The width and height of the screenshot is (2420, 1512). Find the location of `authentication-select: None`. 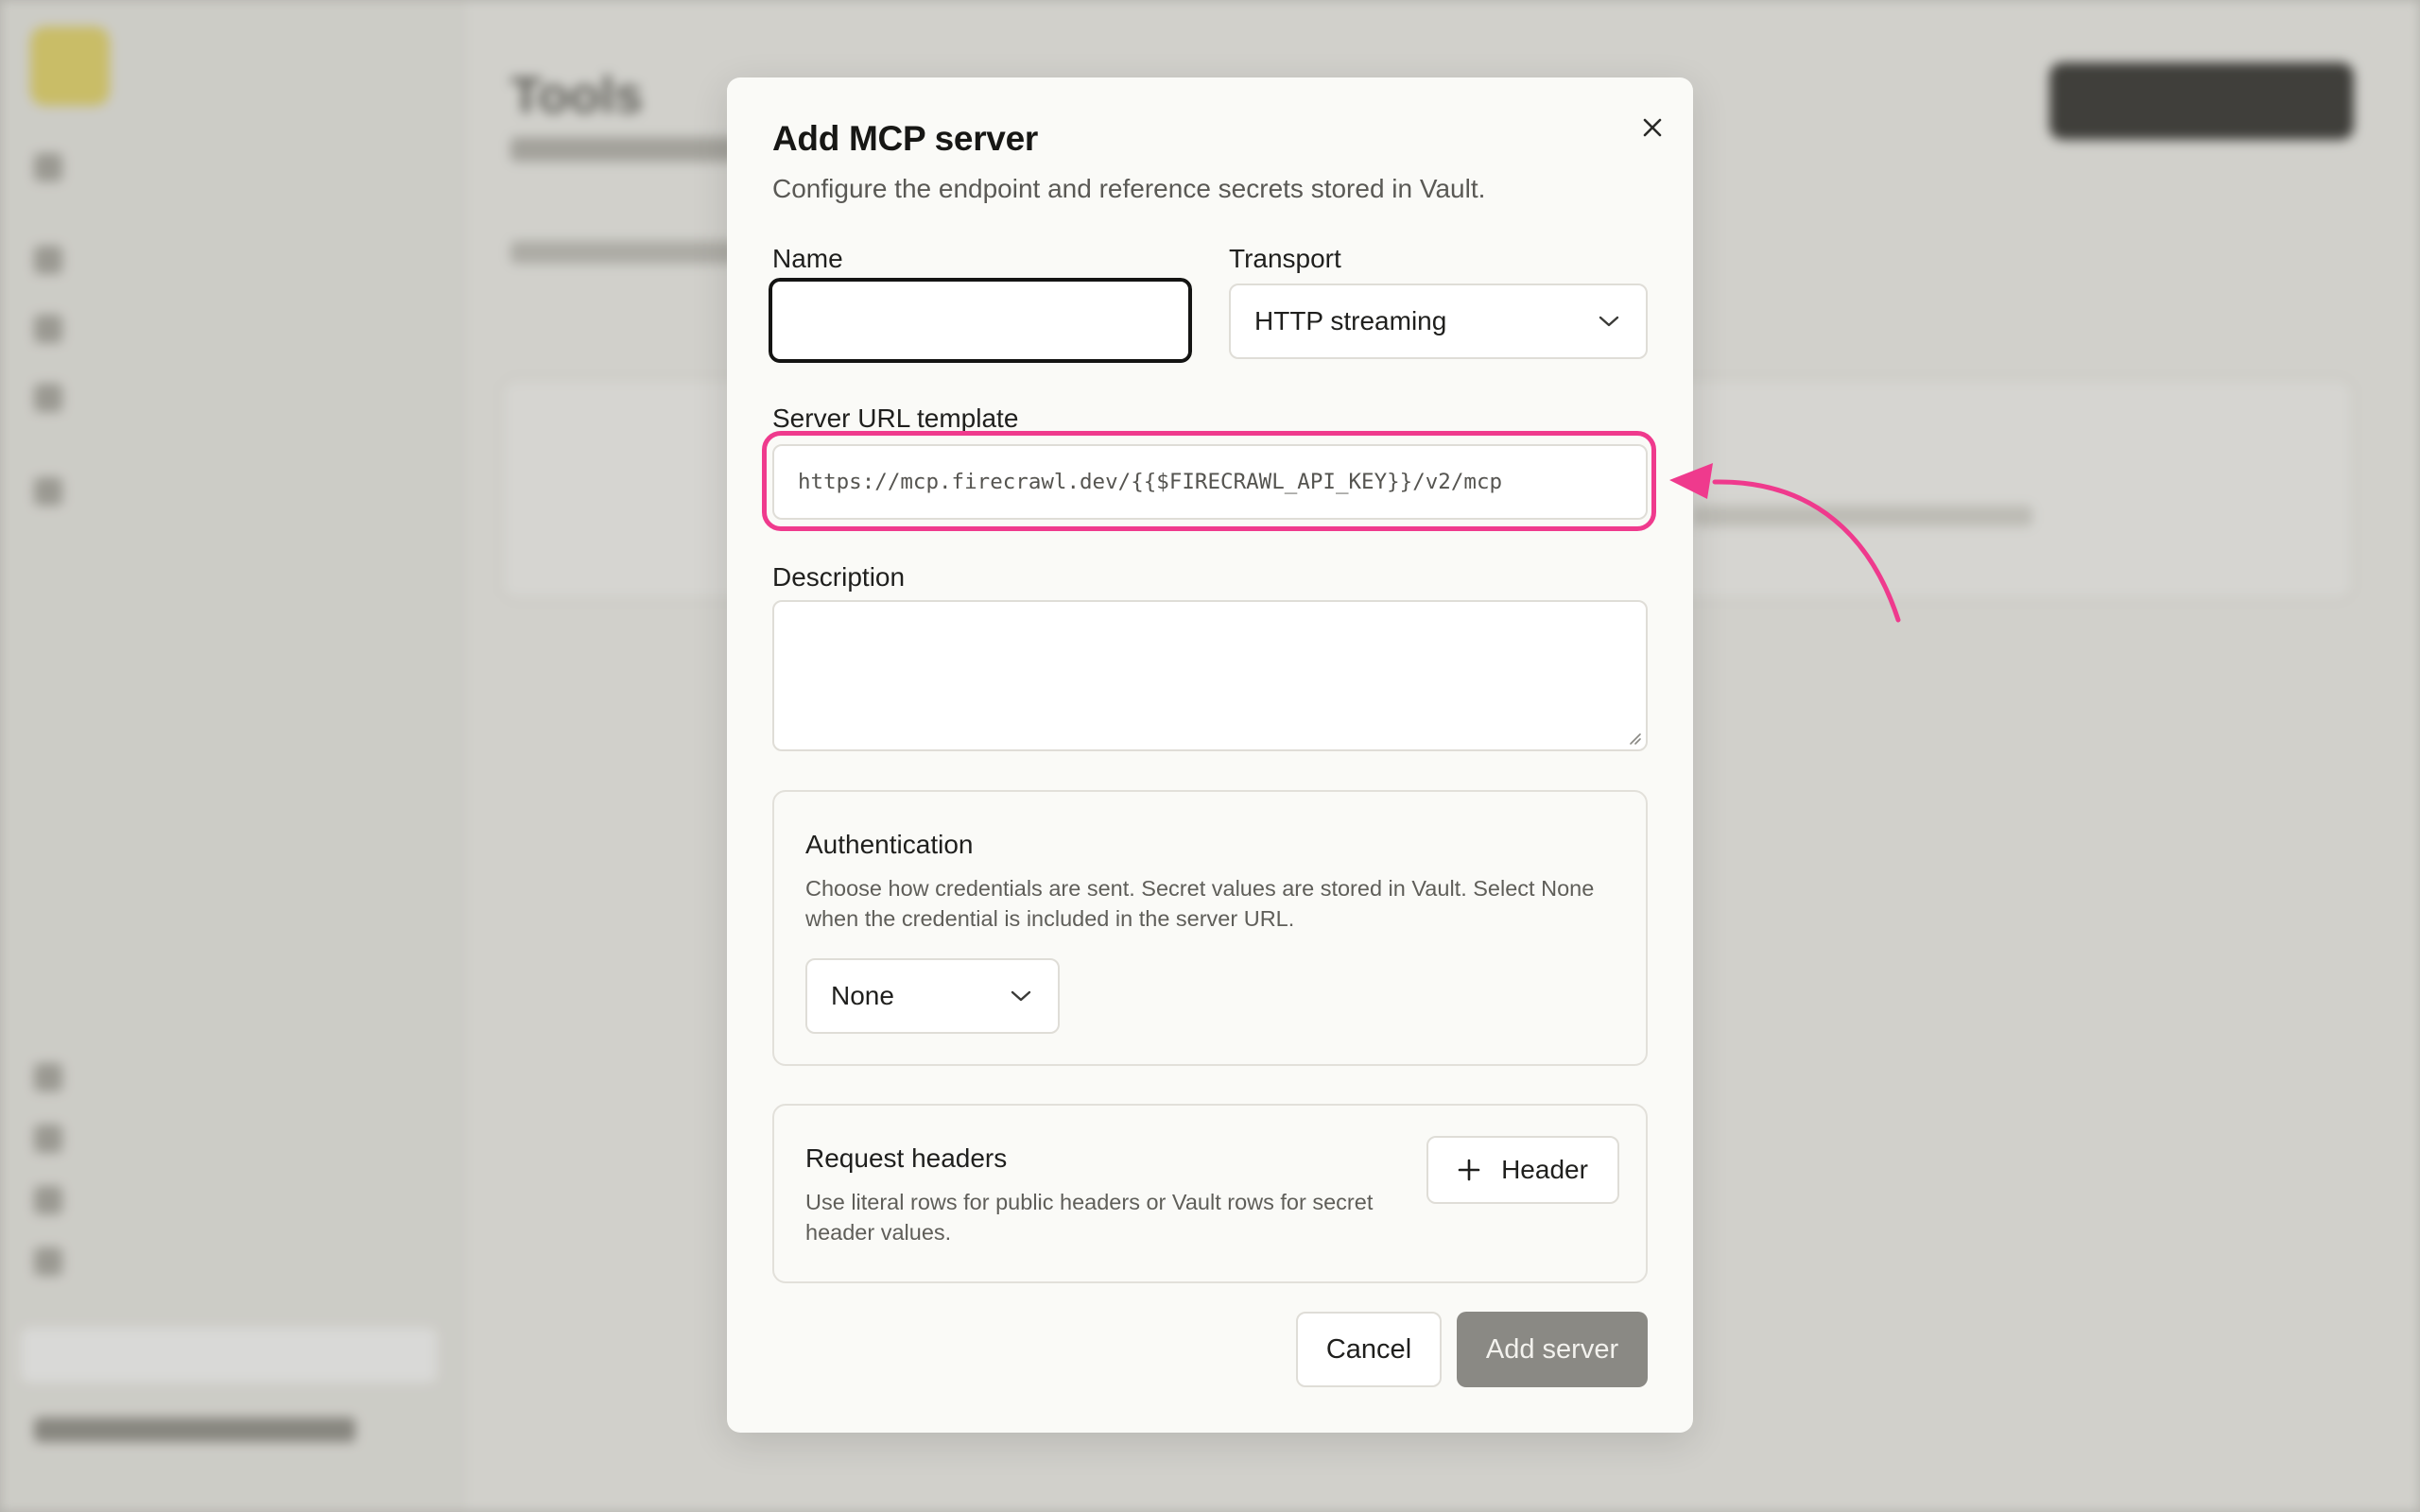

authentication-select: None is located at coordinates (932, 996).